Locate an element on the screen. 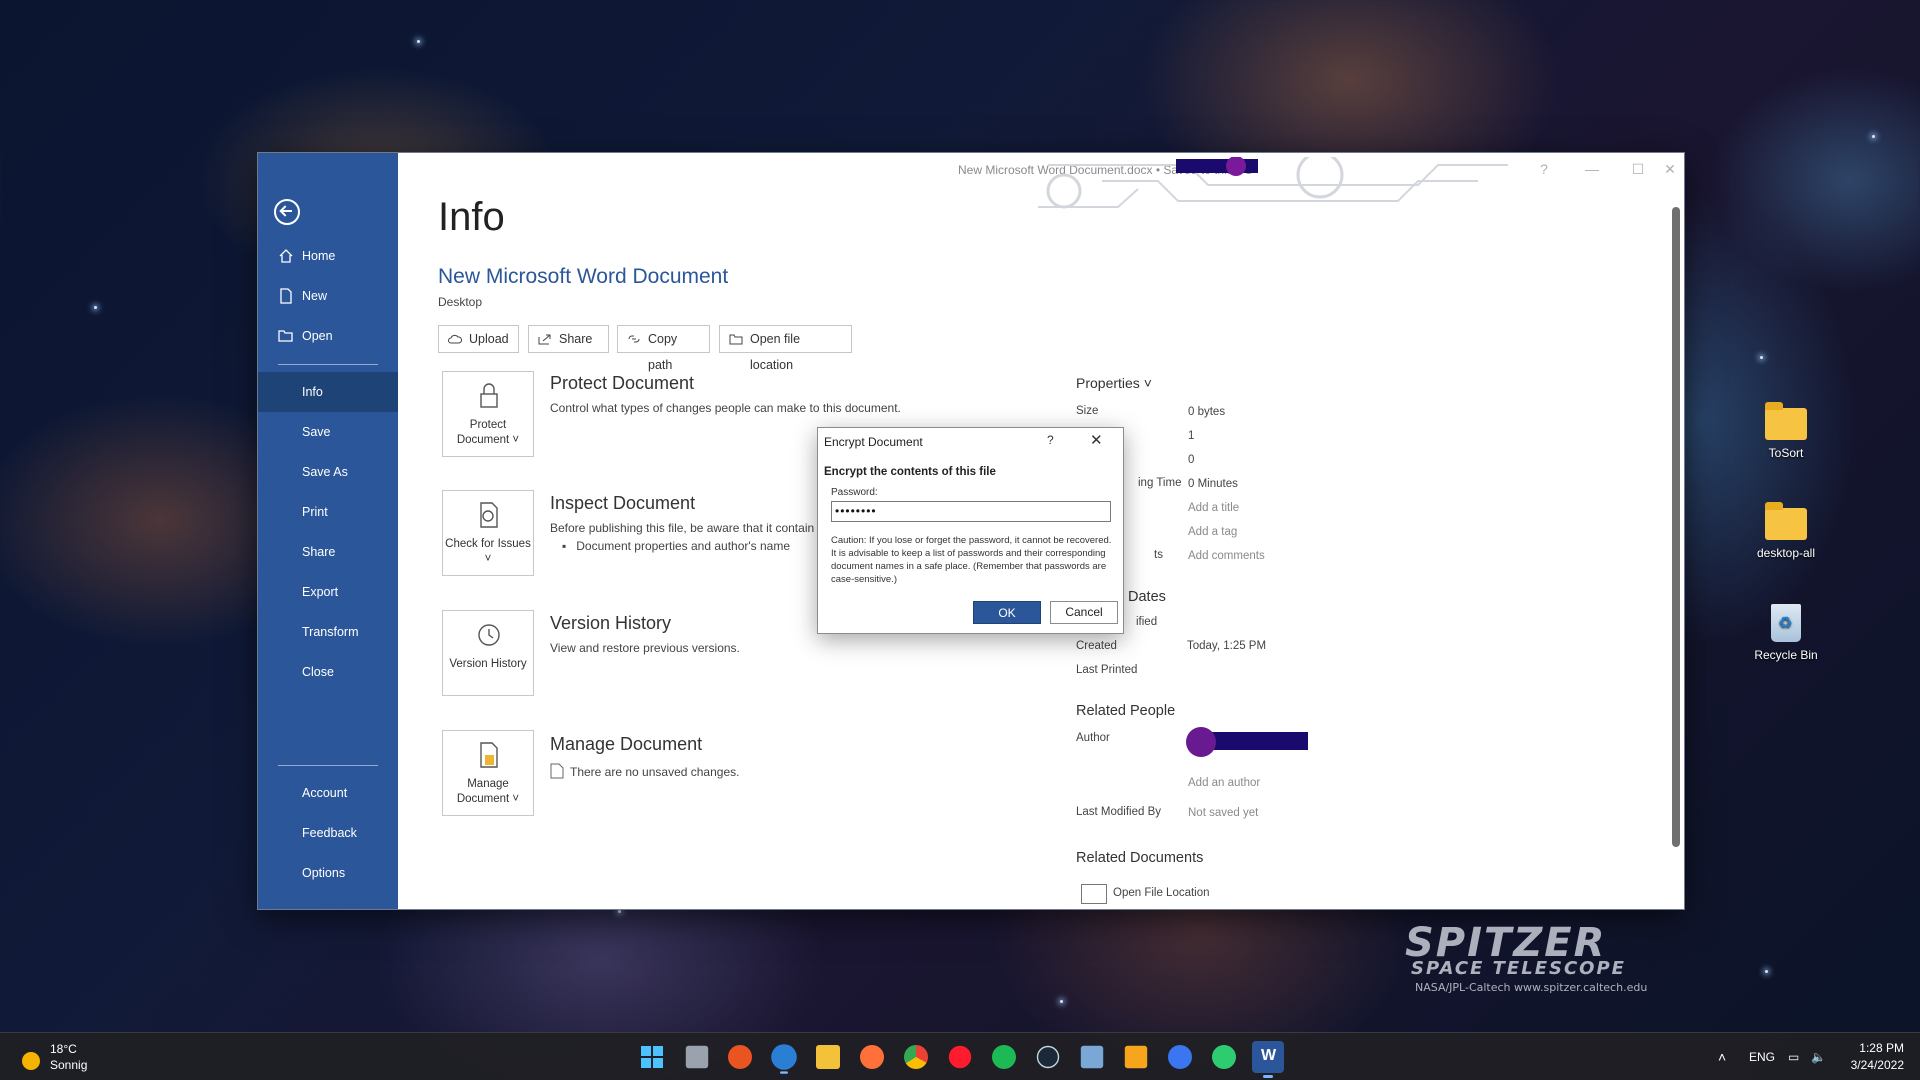 Image resolution: width=1920 pixels, height=1080 pixels. cloud-upload-icon is located at coordinates (455, 339).